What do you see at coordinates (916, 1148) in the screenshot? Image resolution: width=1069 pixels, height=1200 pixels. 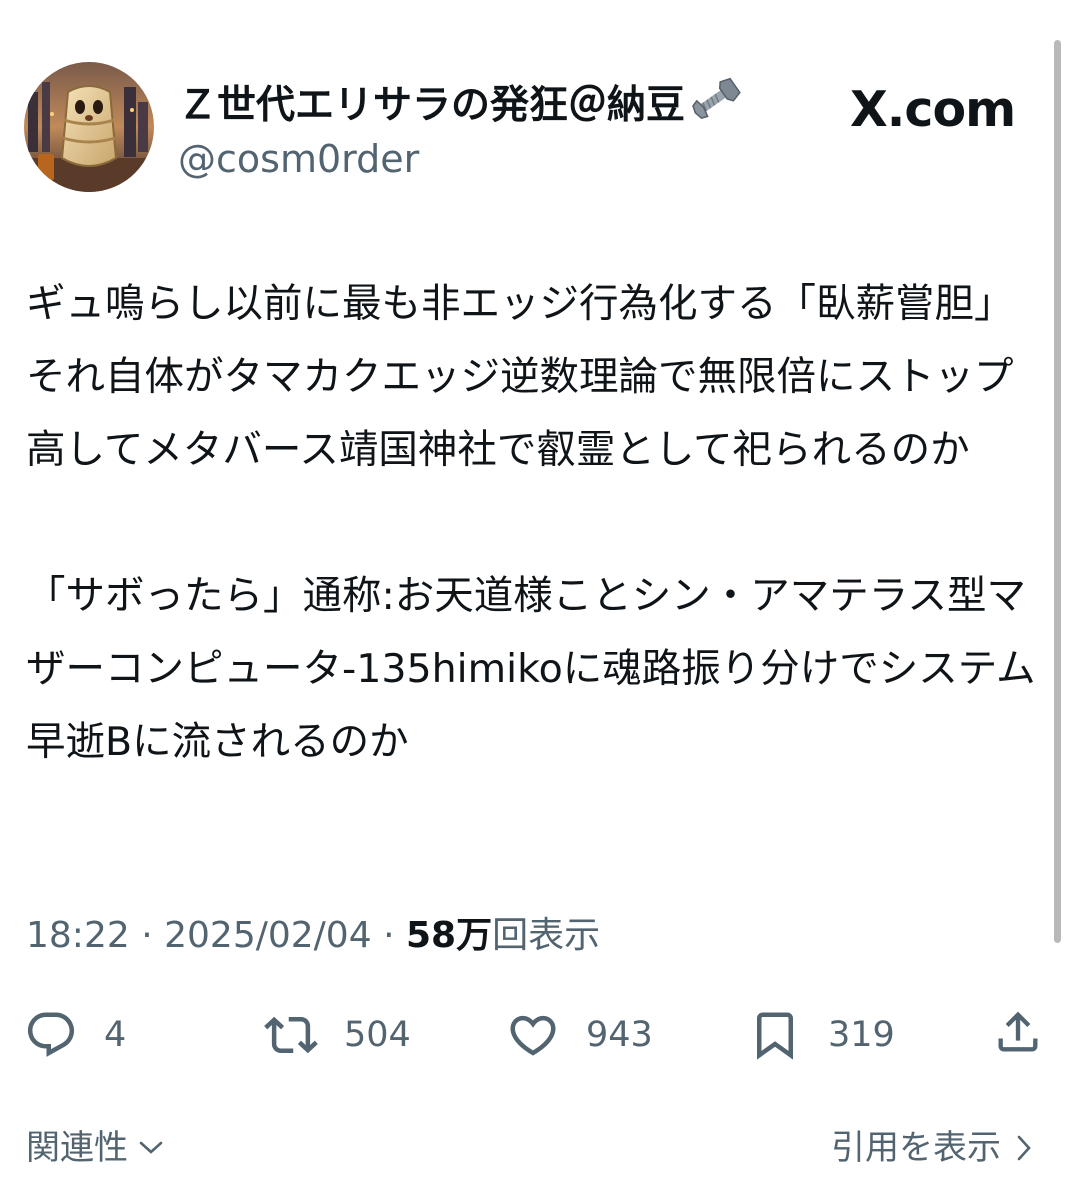 I see `view-quotes-label: 引用を表示` at bounding box center [916, 1148].